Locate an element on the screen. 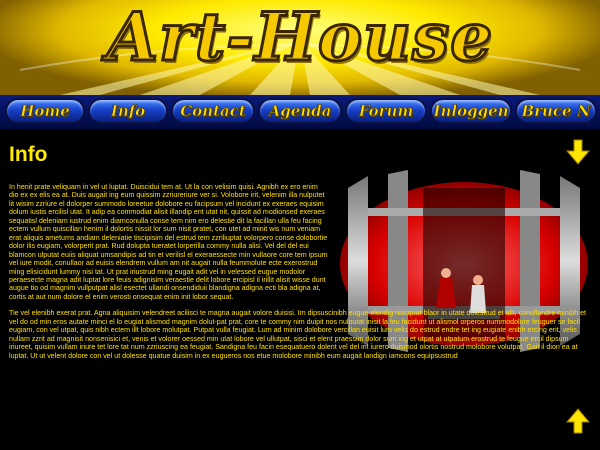  nav-agenda-button: Agenda is located at coordinates (300, 111).